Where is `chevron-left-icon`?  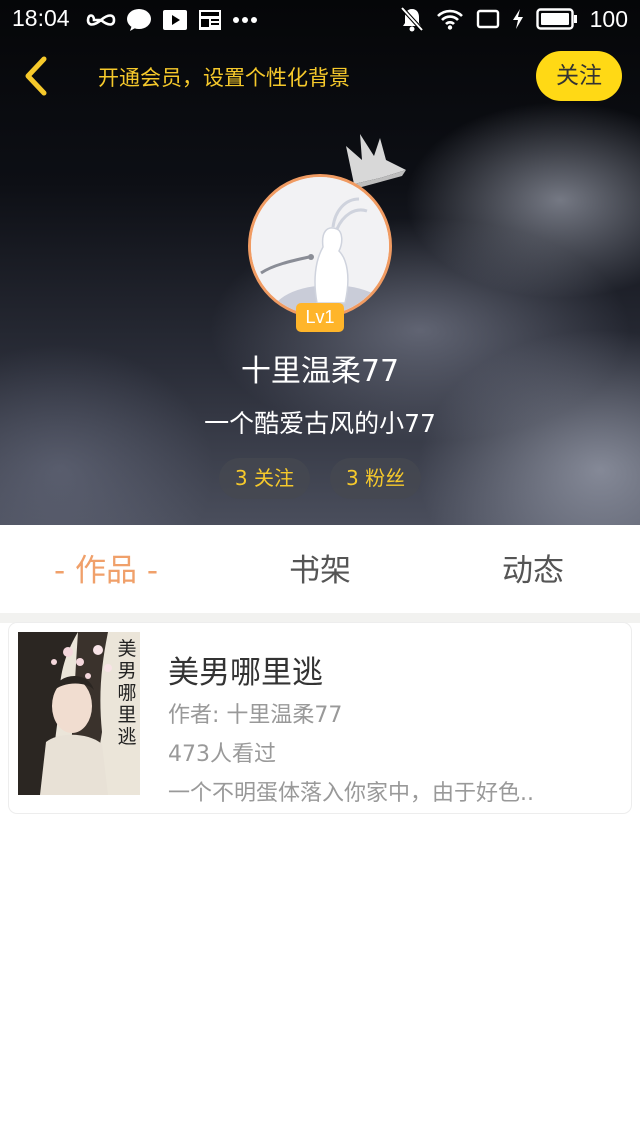
chevron-left-icon is located at coordinates (36, 76).